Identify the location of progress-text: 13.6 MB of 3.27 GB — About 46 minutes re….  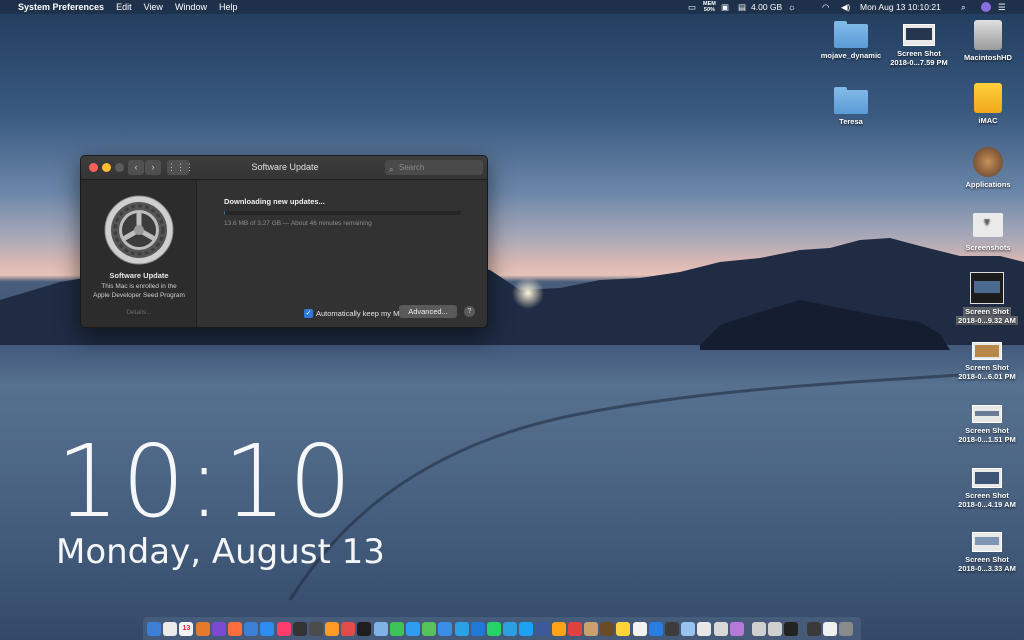
(298, 223).